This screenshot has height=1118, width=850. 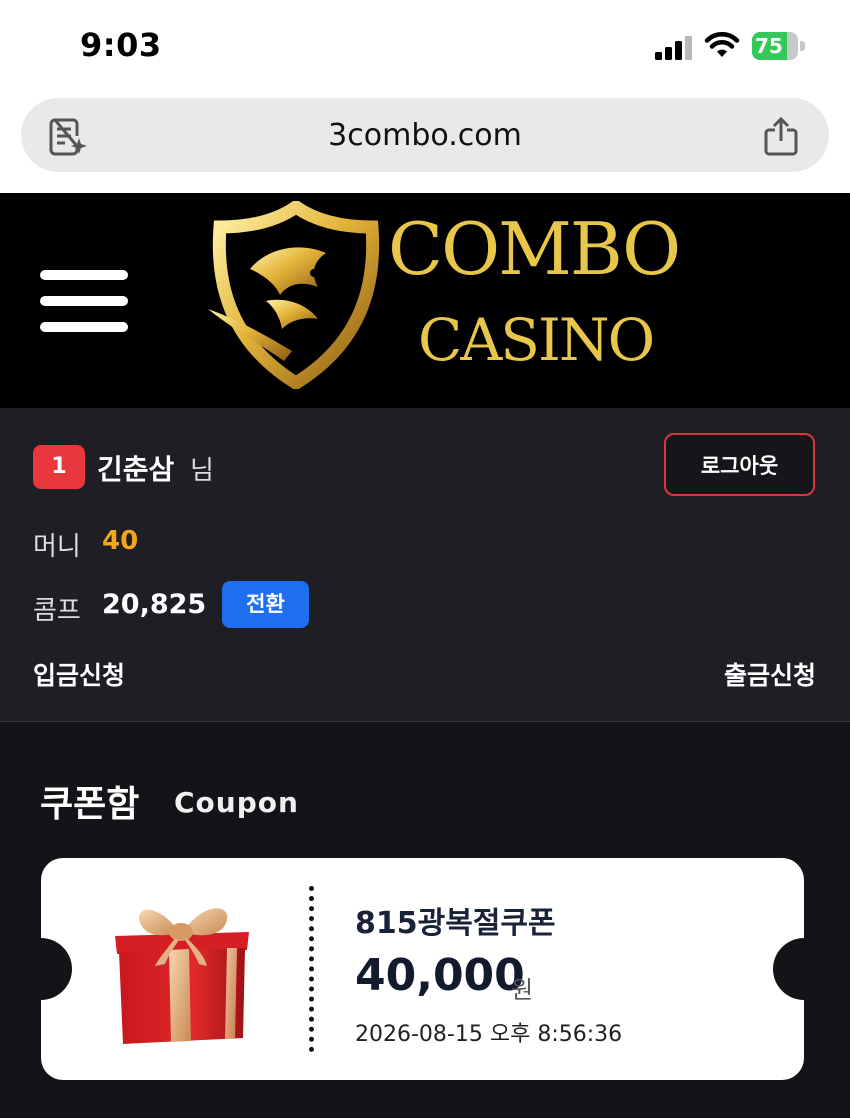 I want to click on comp-value: 20,825, so click(x=154, y=604).